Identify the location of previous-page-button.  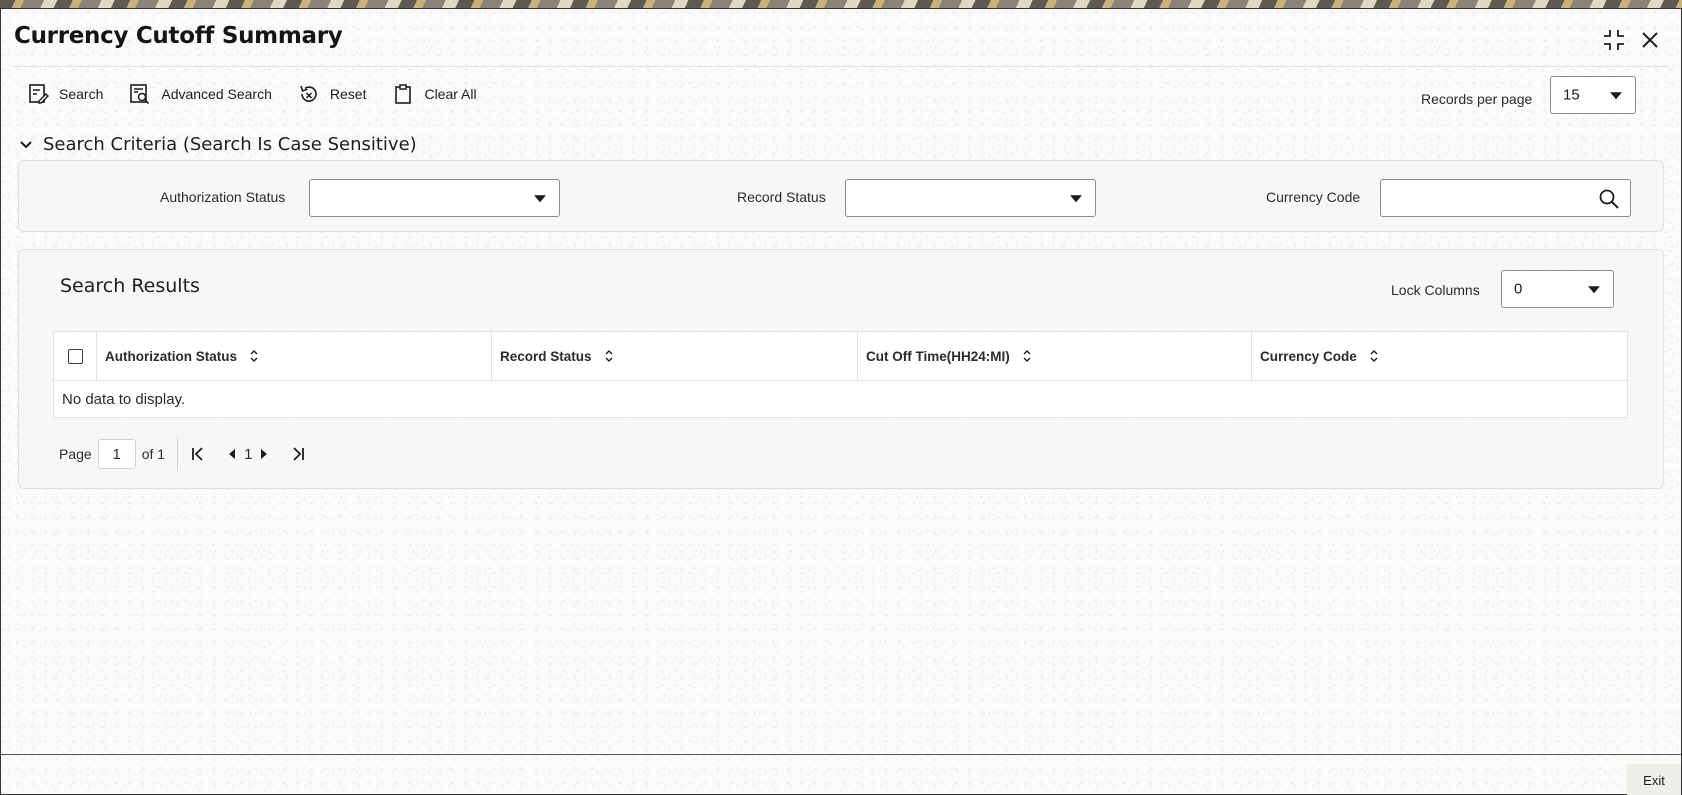
(232, 454).